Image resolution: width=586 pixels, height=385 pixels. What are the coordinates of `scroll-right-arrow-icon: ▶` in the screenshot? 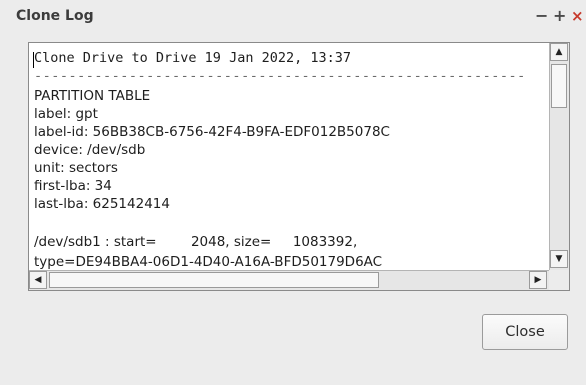 It's located at (538, 280).